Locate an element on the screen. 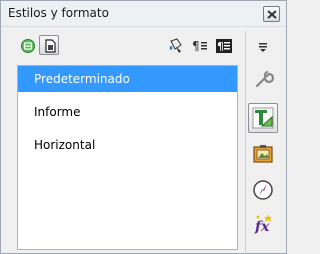 Image resolution: width=320 pixels, height=254 pixels. gallery-icon is located at coordinates (263, 154).